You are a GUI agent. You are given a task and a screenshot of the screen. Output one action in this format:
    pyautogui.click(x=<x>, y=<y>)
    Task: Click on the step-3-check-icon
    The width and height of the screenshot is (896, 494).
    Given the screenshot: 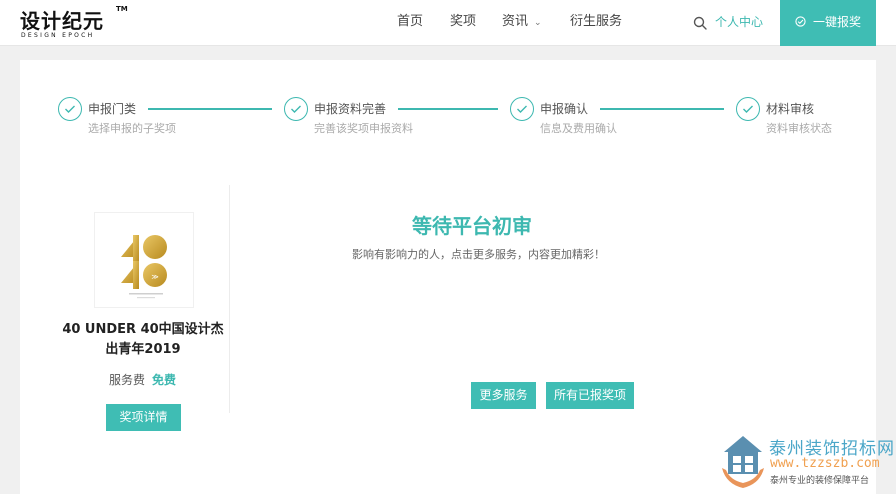 What is the action you would take?
    pyautogui.click(x=522, y=109)
    